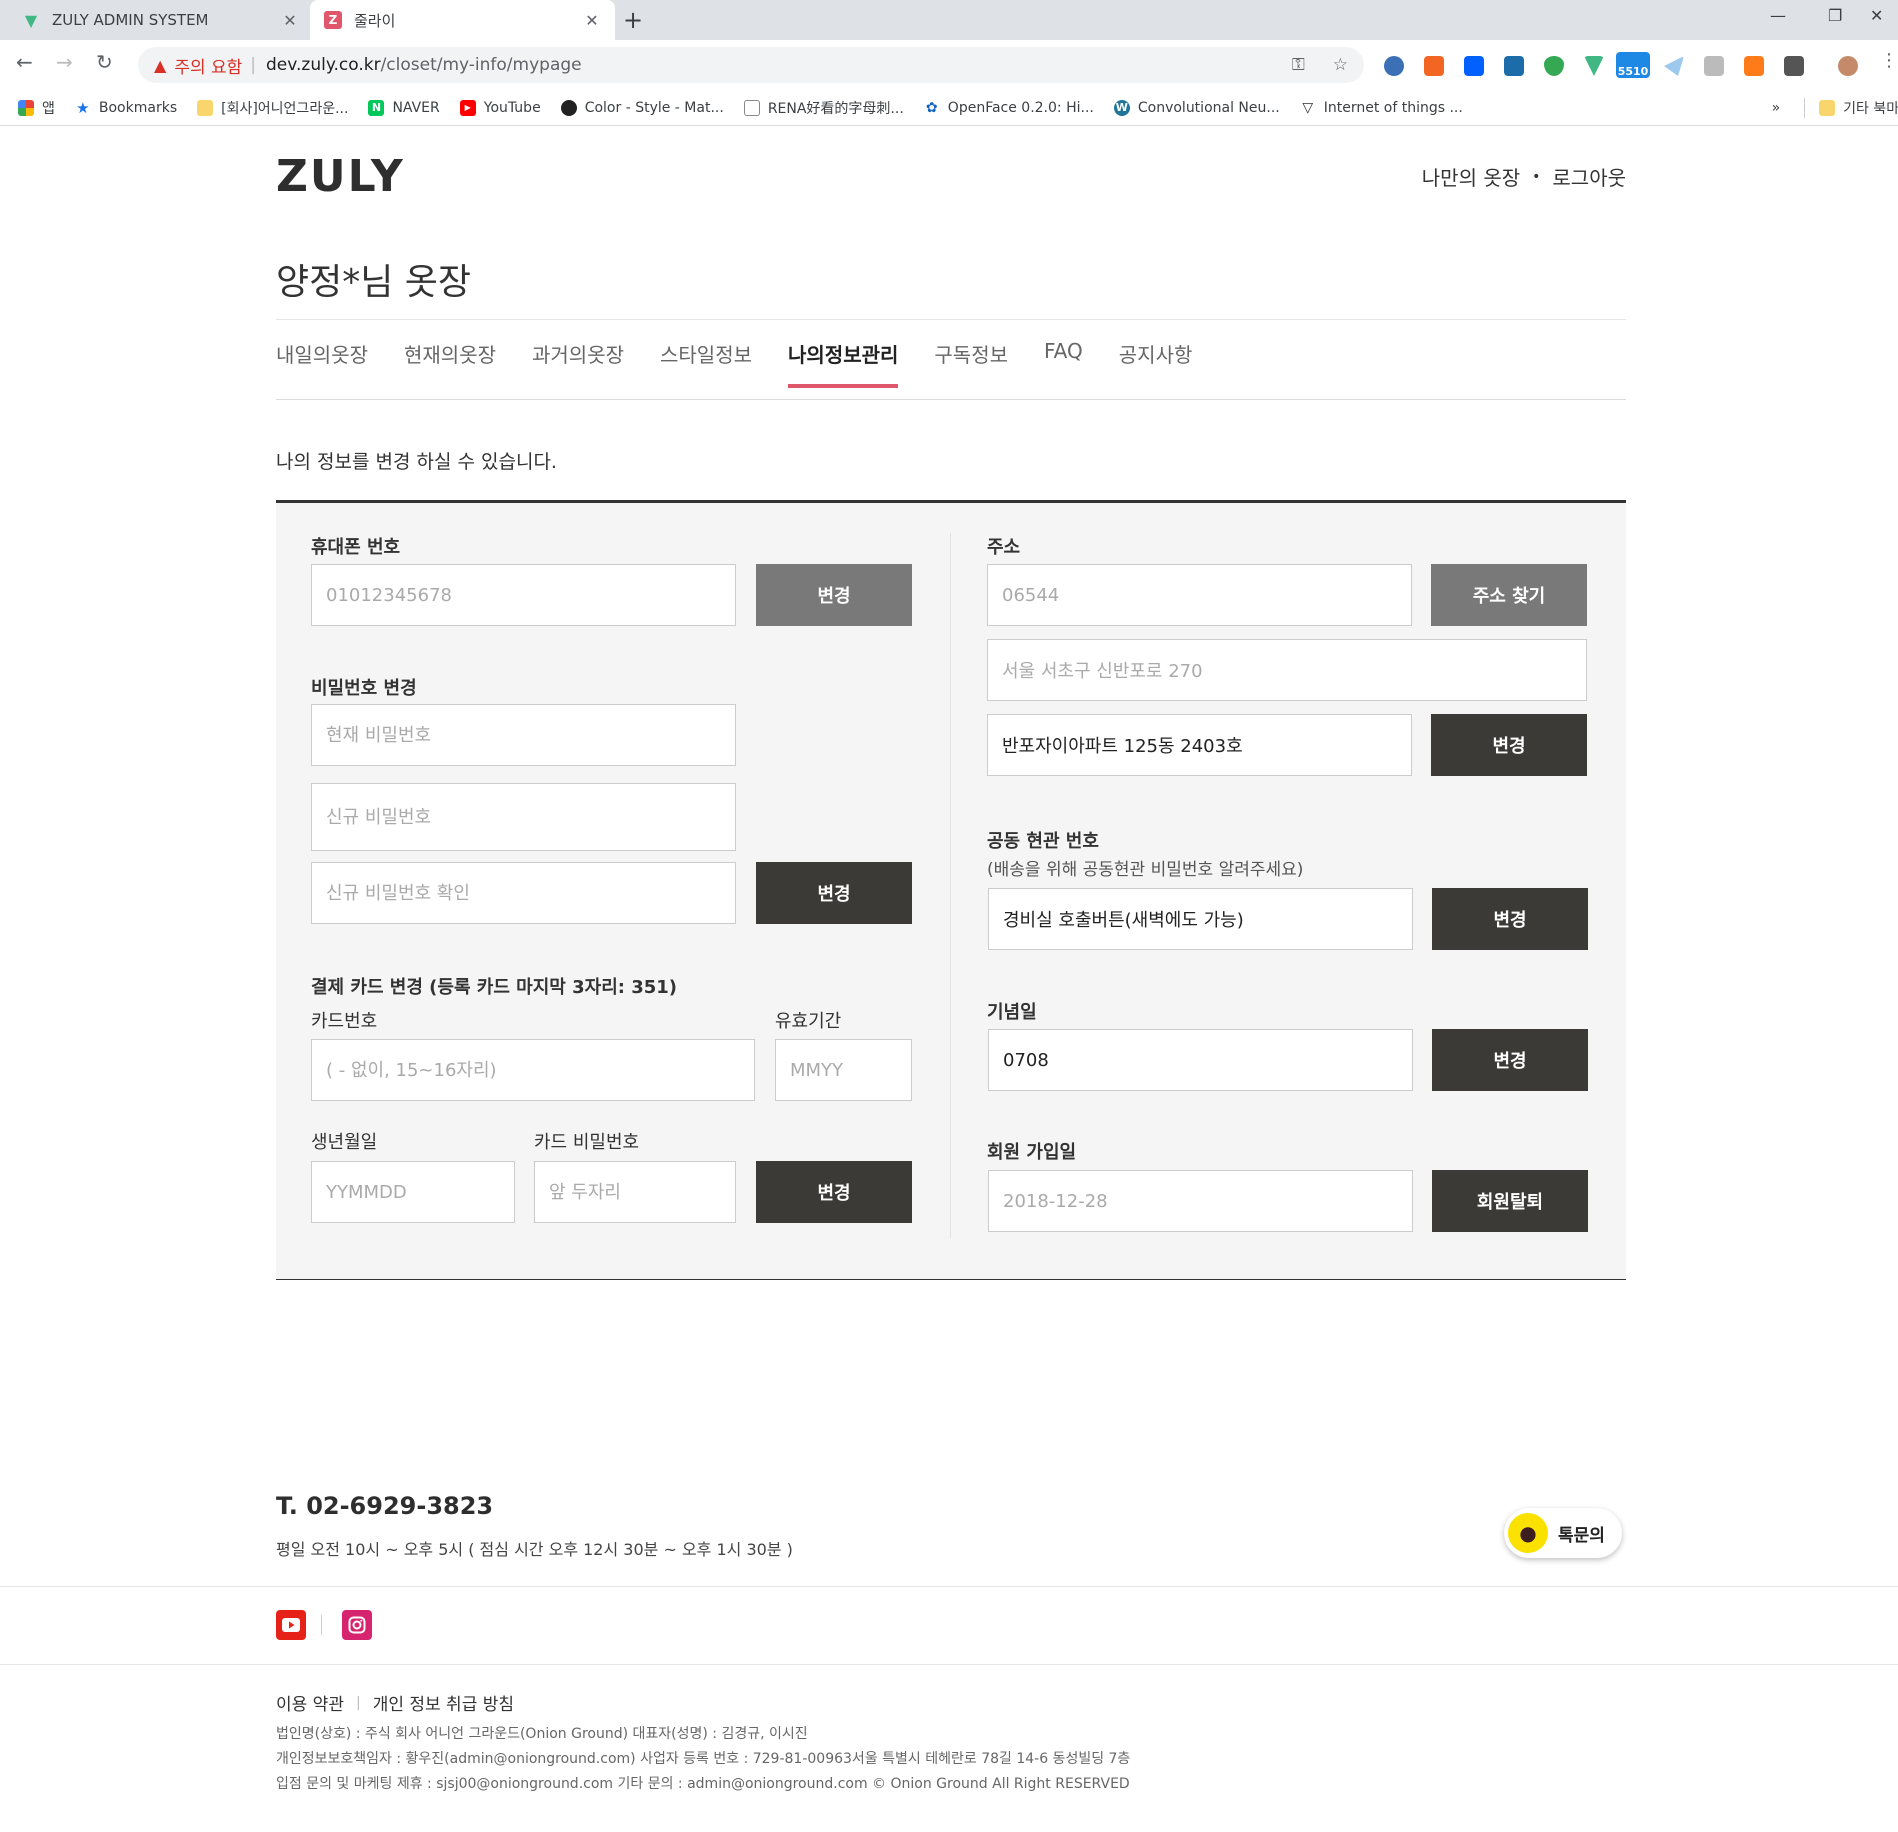  I want to click on current-password-input, so click(523, 735).